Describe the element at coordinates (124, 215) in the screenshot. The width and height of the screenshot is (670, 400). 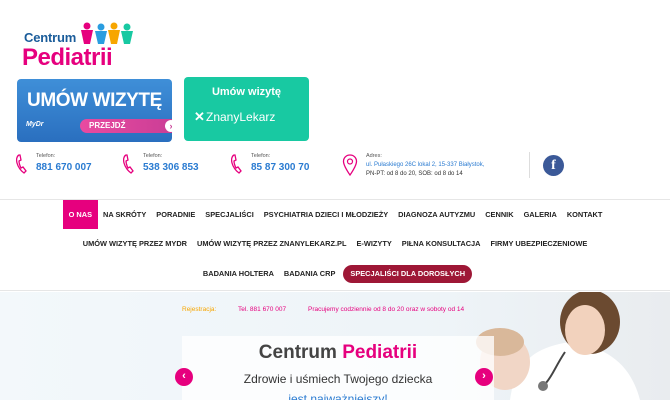
I see `nav-item-na-skroty: NA SKRÓTY` at that location.